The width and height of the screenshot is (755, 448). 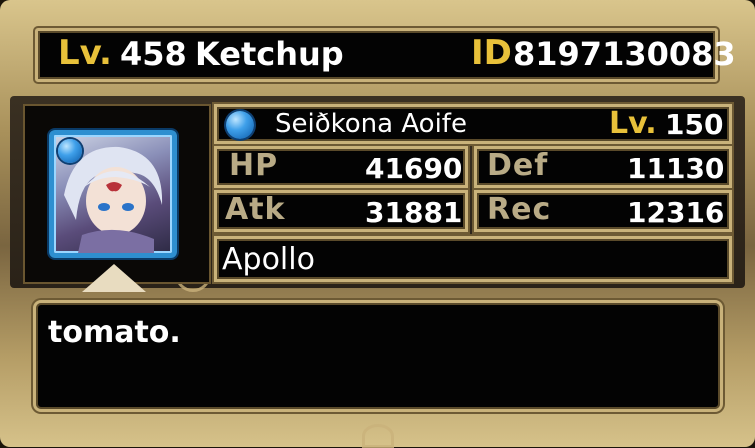 I want to click on guild-name-row: Apollo, so click(x=473, y=259).